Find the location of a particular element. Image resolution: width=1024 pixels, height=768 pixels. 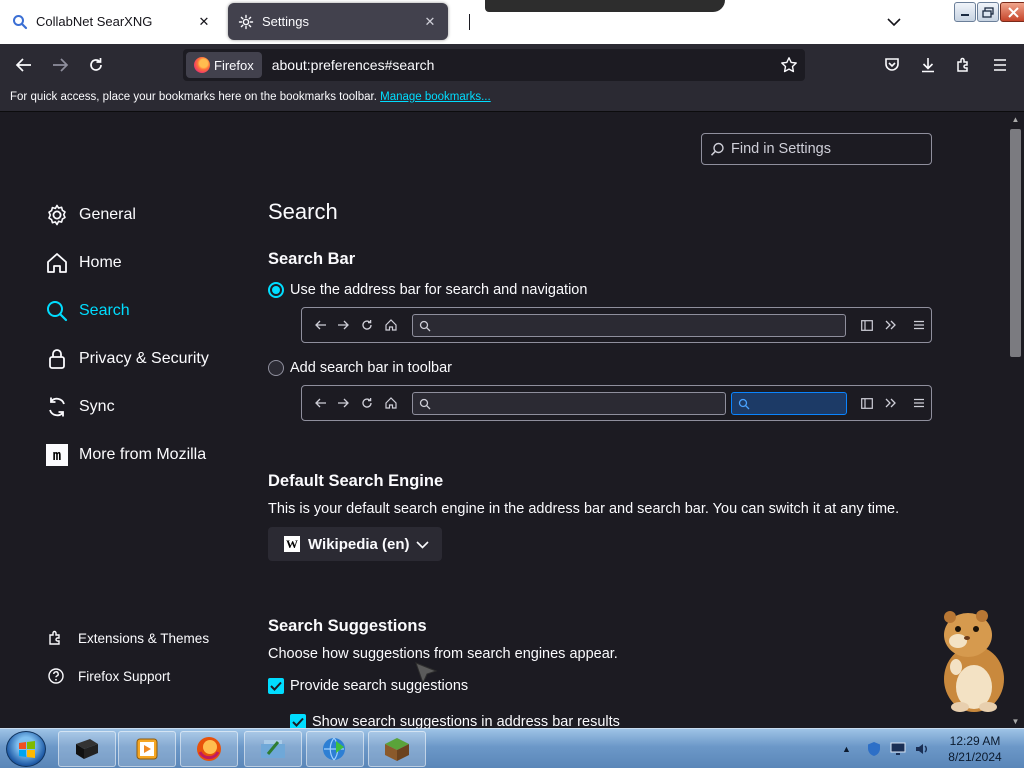

sidebar-item-home: Home is located at coordinates (144, 263).